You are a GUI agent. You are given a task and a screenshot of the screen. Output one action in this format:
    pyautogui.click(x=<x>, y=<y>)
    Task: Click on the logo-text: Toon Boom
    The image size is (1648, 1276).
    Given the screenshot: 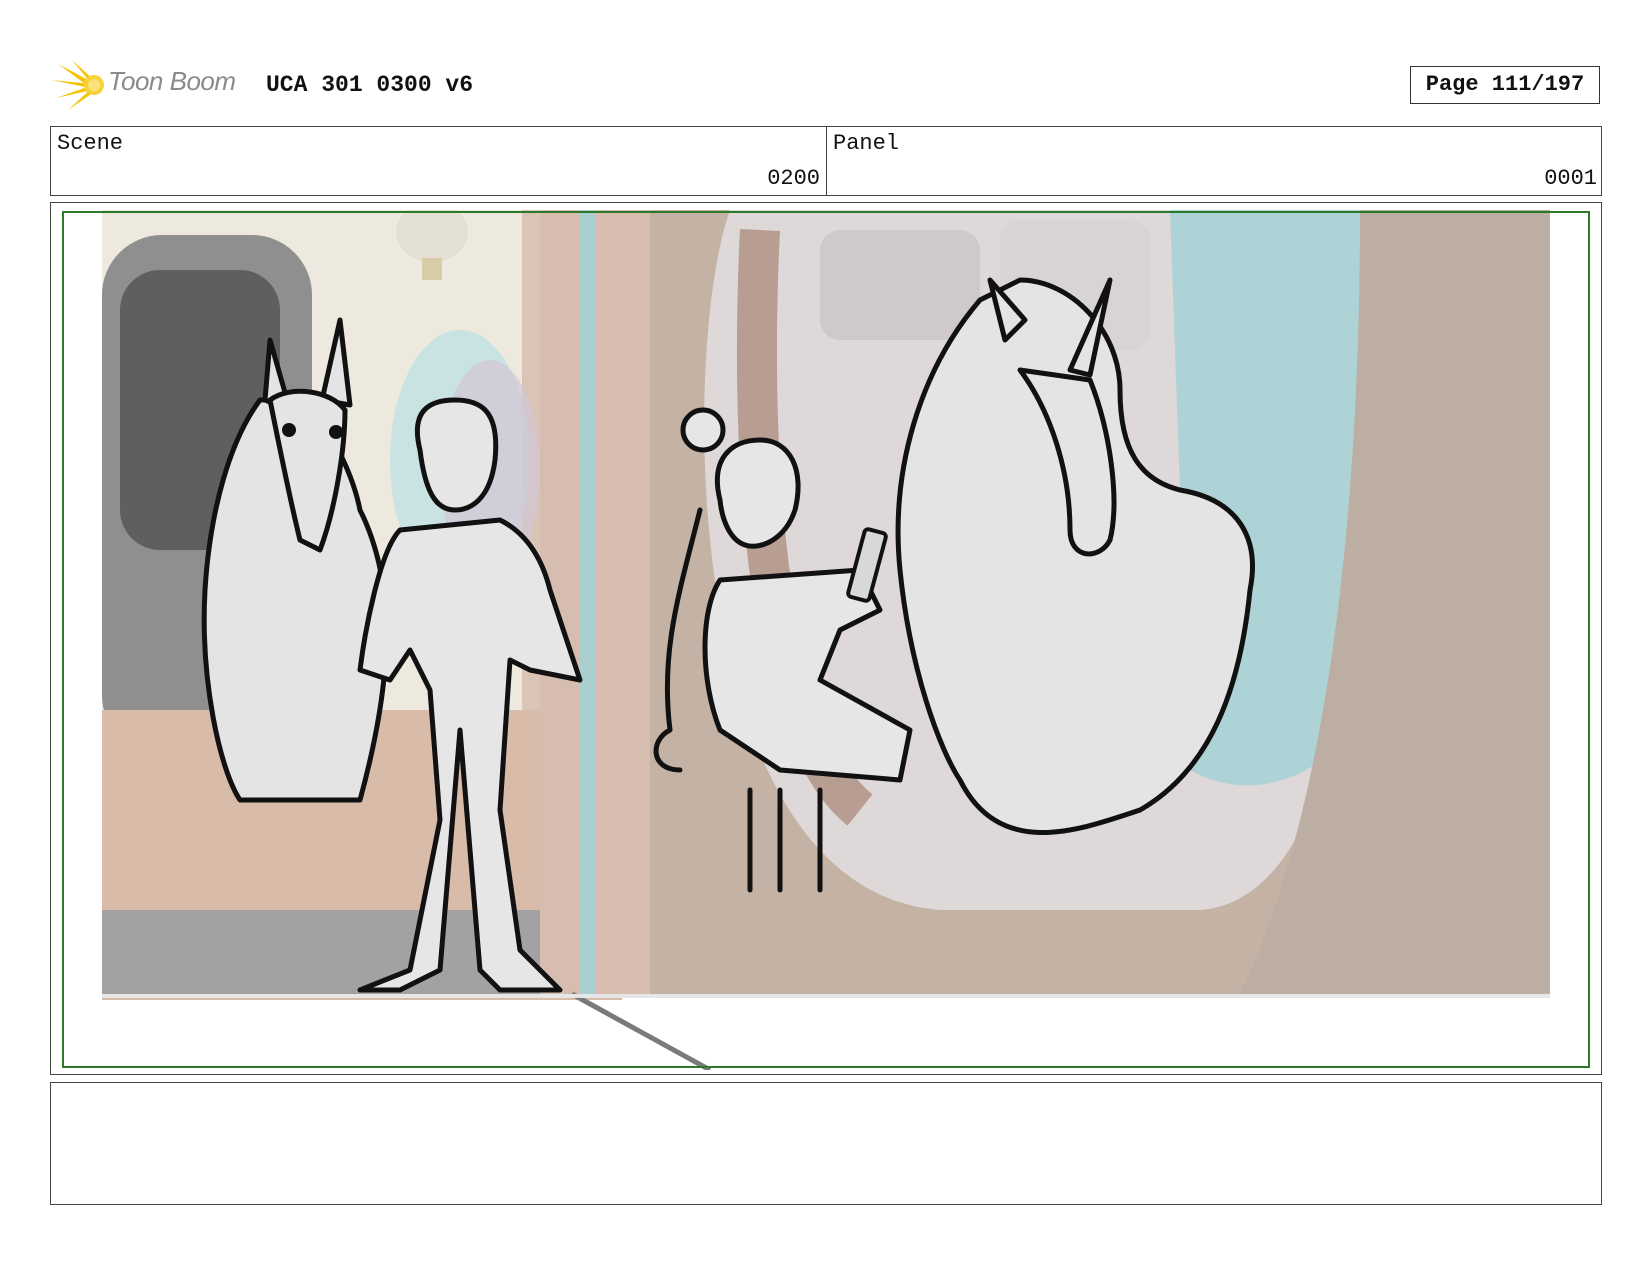 What is the action you would take?
    pyautogui.click(x=172, y=81)
    